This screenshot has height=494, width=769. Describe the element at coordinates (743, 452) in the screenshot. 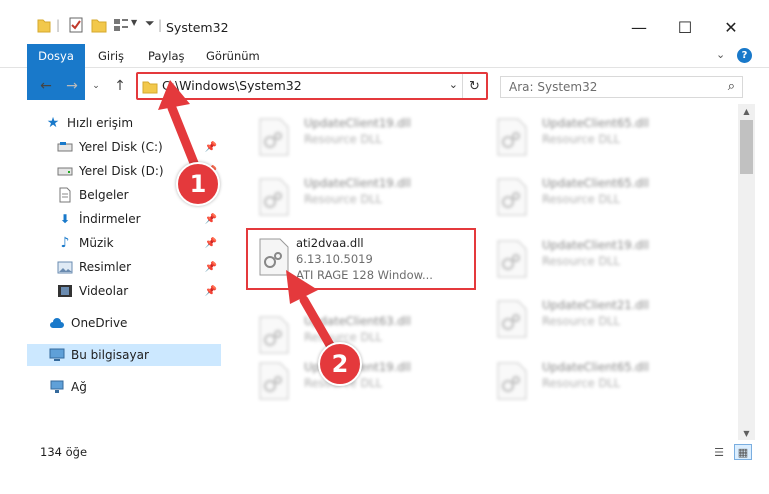

I see `large-icons-view-icon: ▦` at that location.